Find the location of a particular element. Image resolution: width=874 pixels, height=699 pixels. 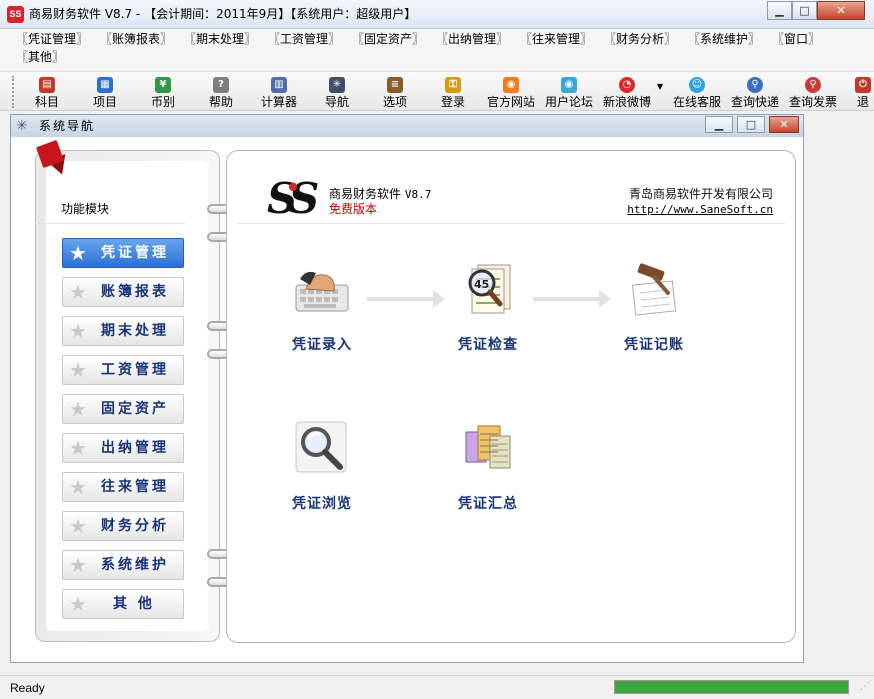

module-section-label: 功能模块 is located at coordinates (85, 209).